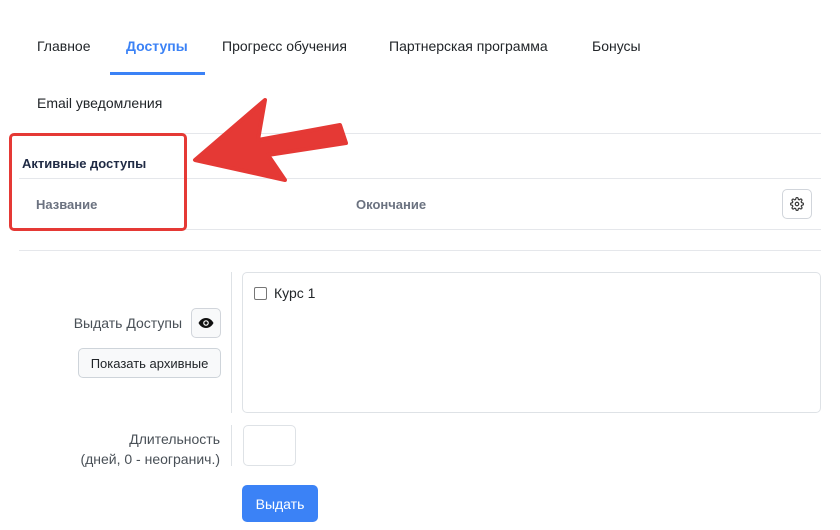 This screenshot has width=840, height=530. What do you see at coordinates (157, 73) in the screenshot?
I see `active-tab-indicator` at bounding box center [157, 73].